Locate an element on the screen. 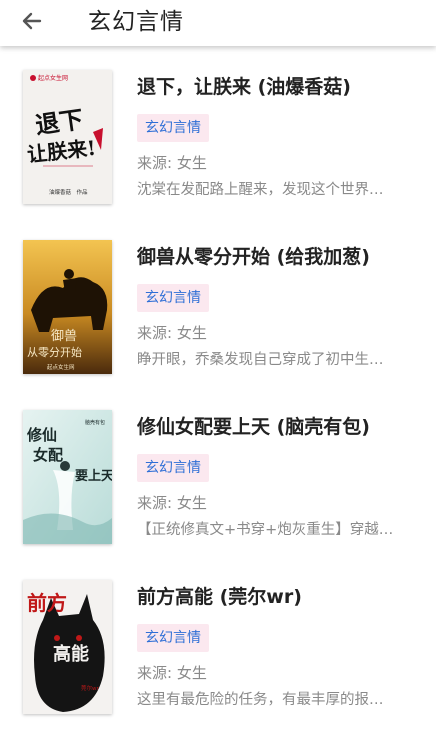 Image resolution: width=436 pixels, height=748 pixels. cover-author: 油爆香菇 作品 is located at coordinates (68, 192).